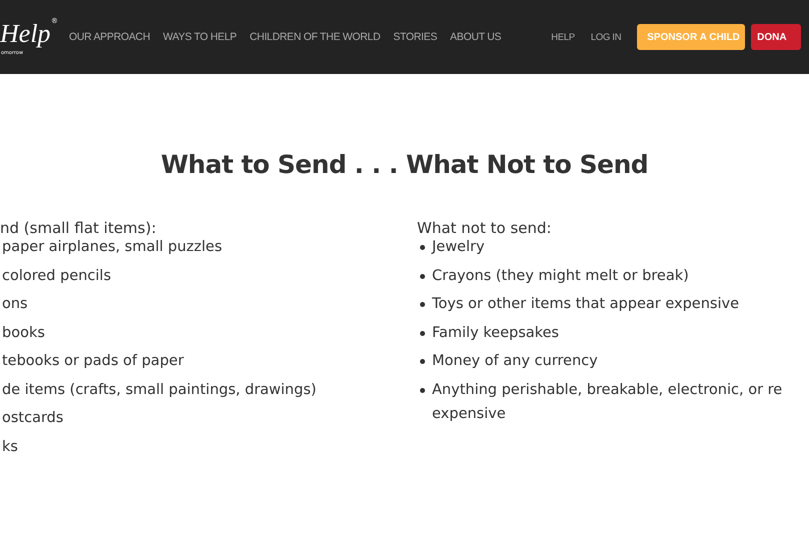 The height and width of the screenshot is (537, 809). What do you see at coordinates (776, 37) in the screenshot?
I see `donate-button: DONA` at bounding box center [776, 37].